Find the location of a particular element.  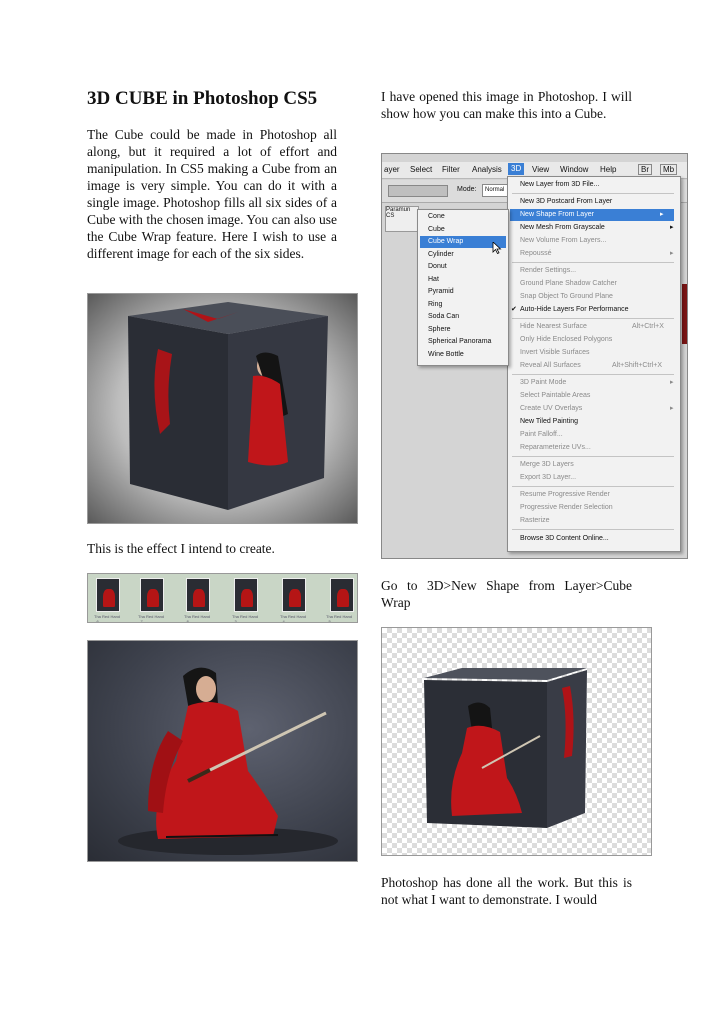

menu-analysis: Analysis is located at coordinates (487, 169).